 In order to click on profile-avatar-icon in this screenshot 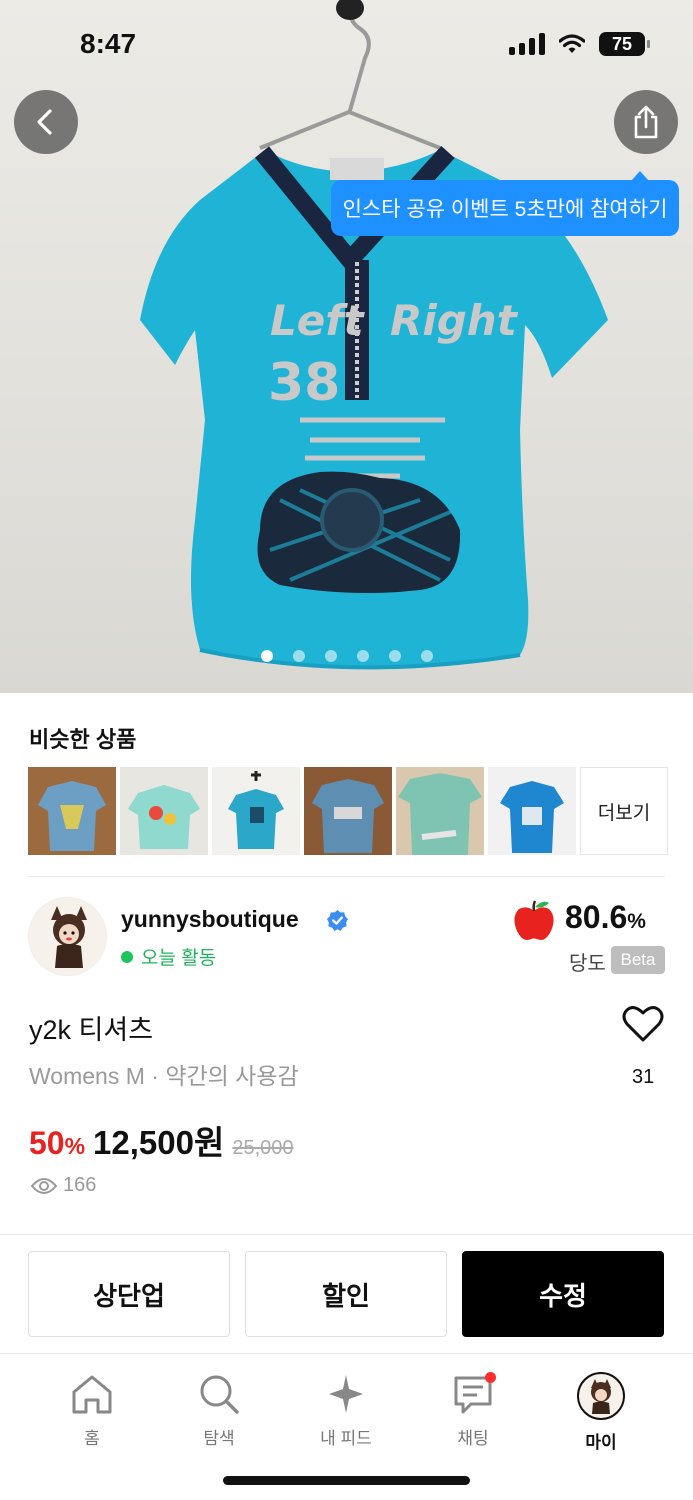, I will do `click(601, 1396)`.